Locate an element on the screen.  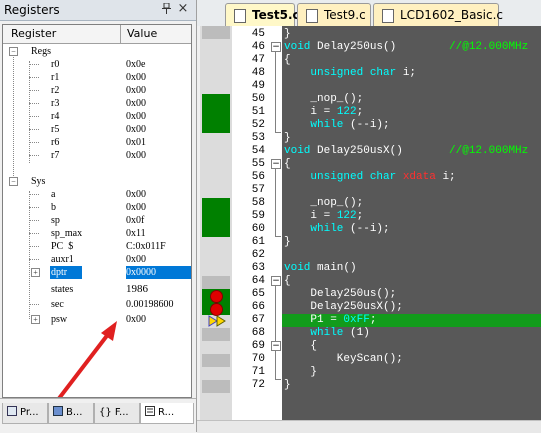
column-header-register: Register is located at coordinates (33, 33).